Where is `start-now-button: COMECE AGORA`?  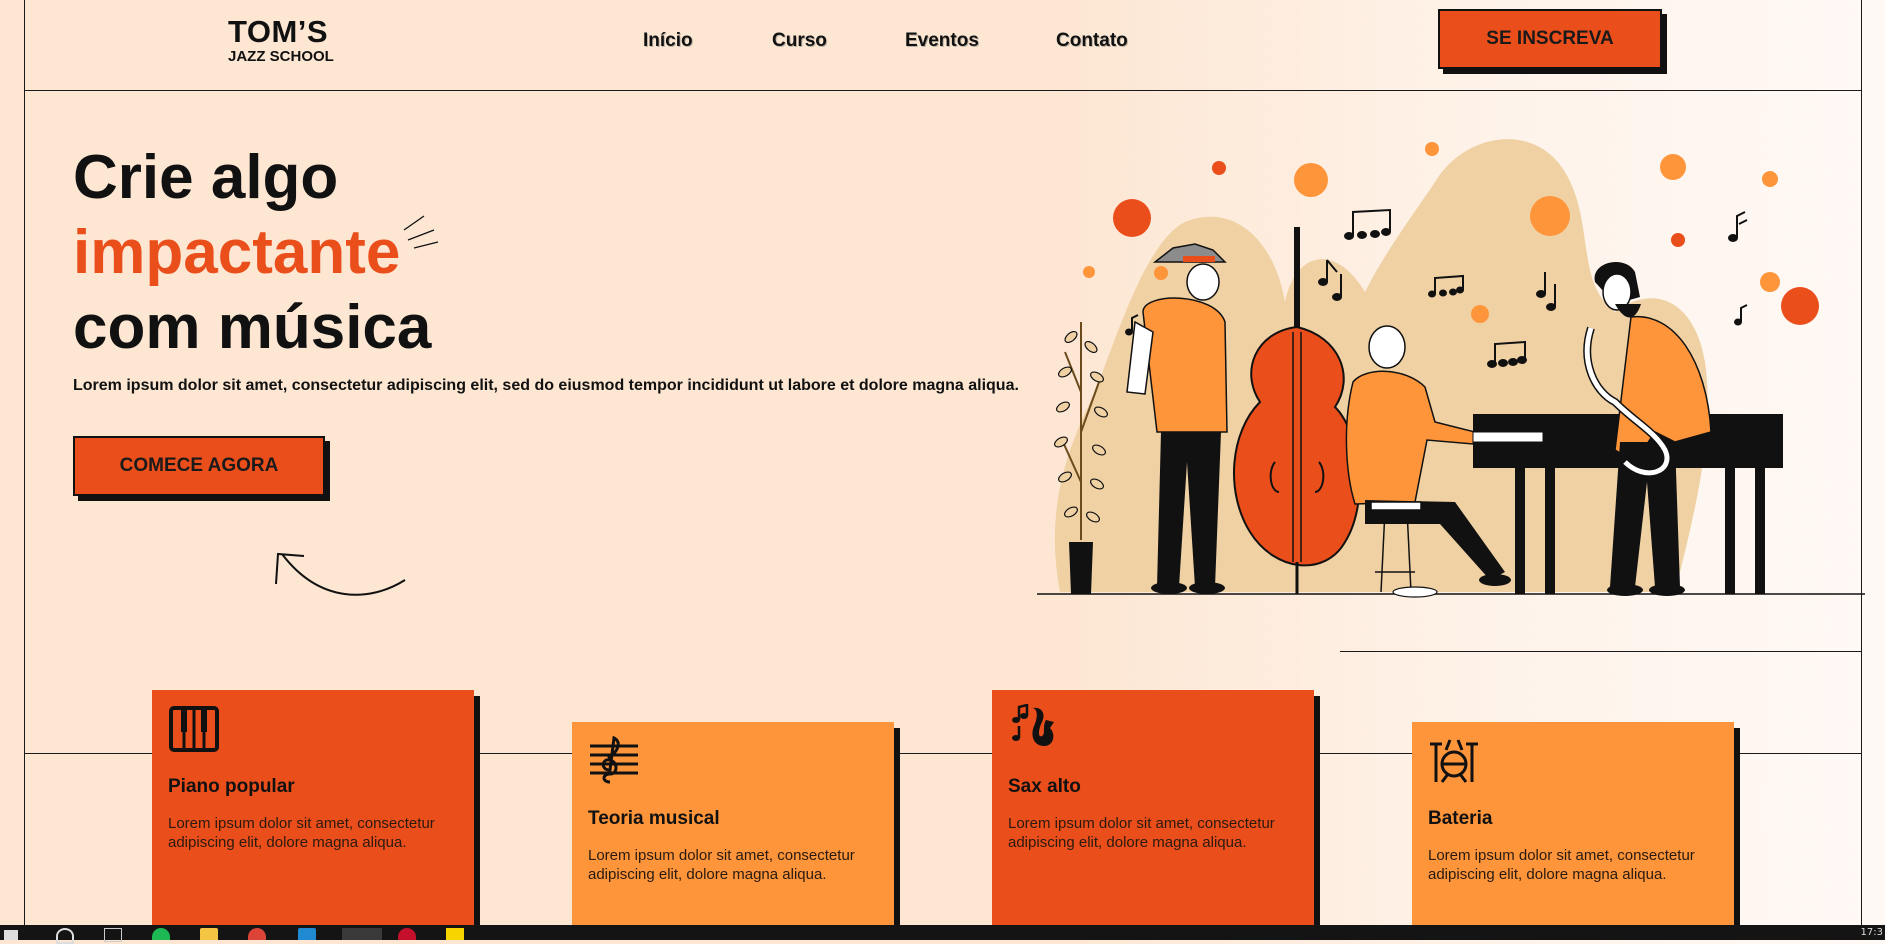
start-now-button: COMECE AGORA is located at coordinates (199, 466).